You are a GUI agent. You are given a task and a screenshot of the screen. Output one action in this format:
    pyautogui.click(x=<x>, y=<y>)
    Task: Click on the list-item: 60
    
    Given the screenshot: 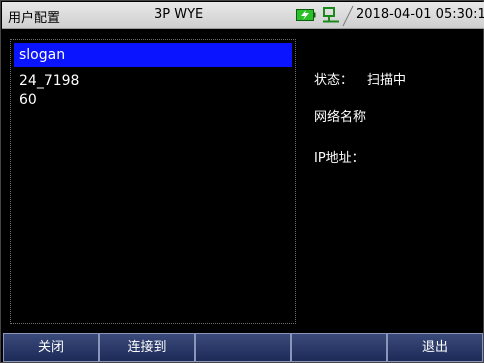 What is the action you would take?
    pyautogui.click(x=153, y=100)
    